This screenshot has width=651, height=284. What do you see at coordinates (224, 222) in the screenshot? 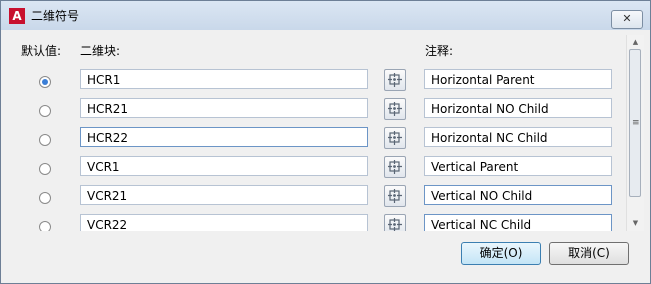
I see `block-name-field: VCR22` at bounding box center [224, 222].